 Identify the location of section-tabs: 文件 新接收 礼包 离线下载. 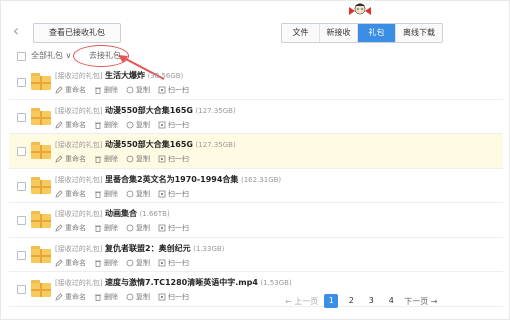
(362, 33).